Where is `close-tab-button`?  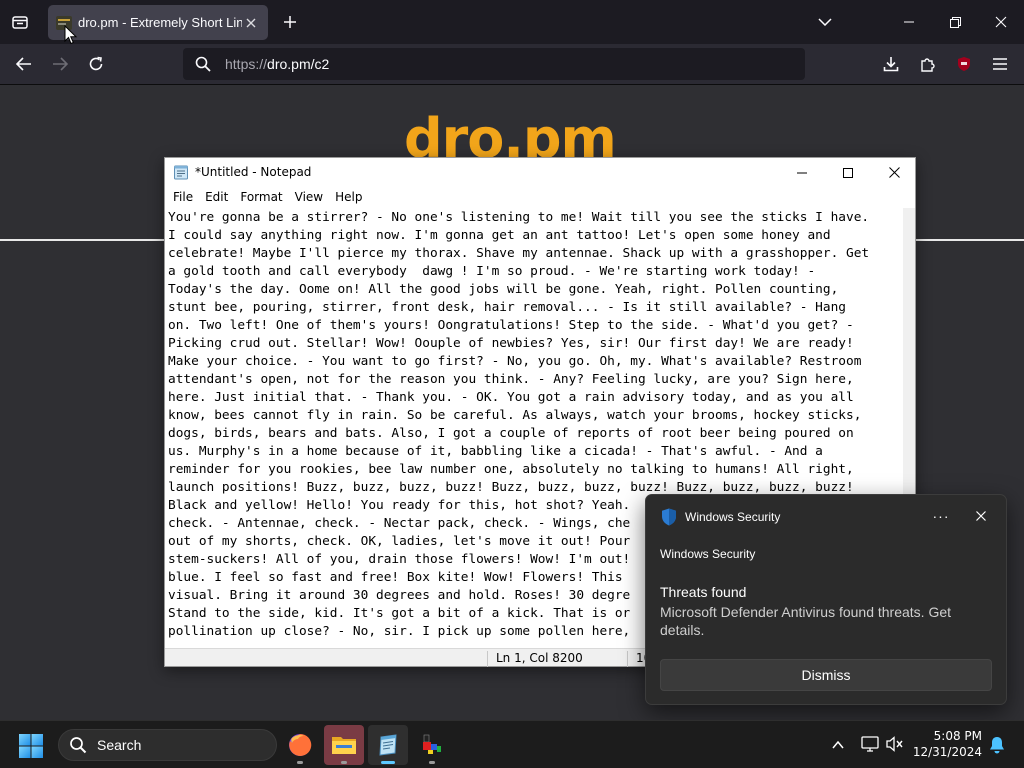
close-tab-button is located at coordinates (251, 23).